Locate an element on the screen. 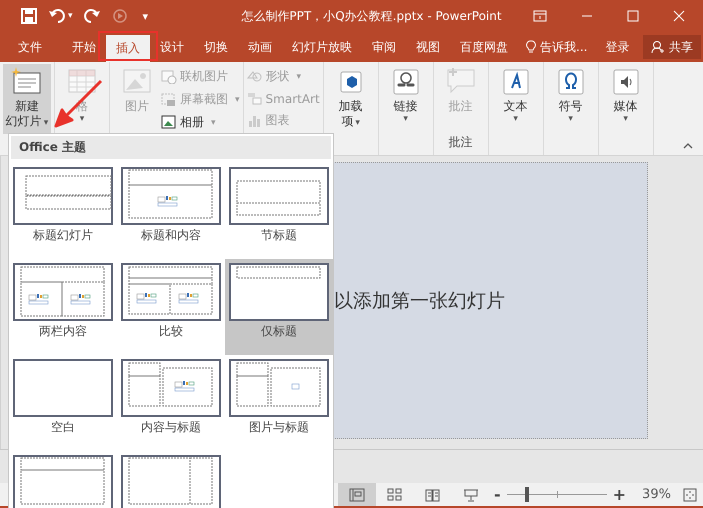 Image resolution: width=703 pixels, height=508 pixels. layout-label: 比较 is located at coordinates (171, 331).